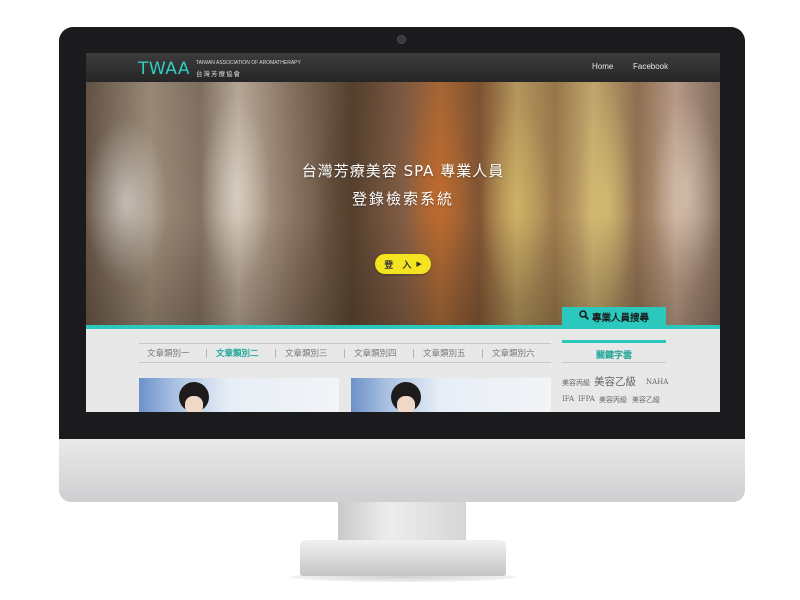 The height and width of the screenshot is (600, 800). I want to click on nav-link-home: Home, so click(602, 66).